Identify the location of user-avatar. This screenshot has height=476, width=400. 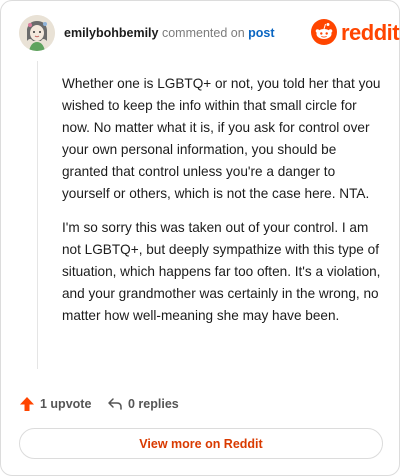
(37, 33).